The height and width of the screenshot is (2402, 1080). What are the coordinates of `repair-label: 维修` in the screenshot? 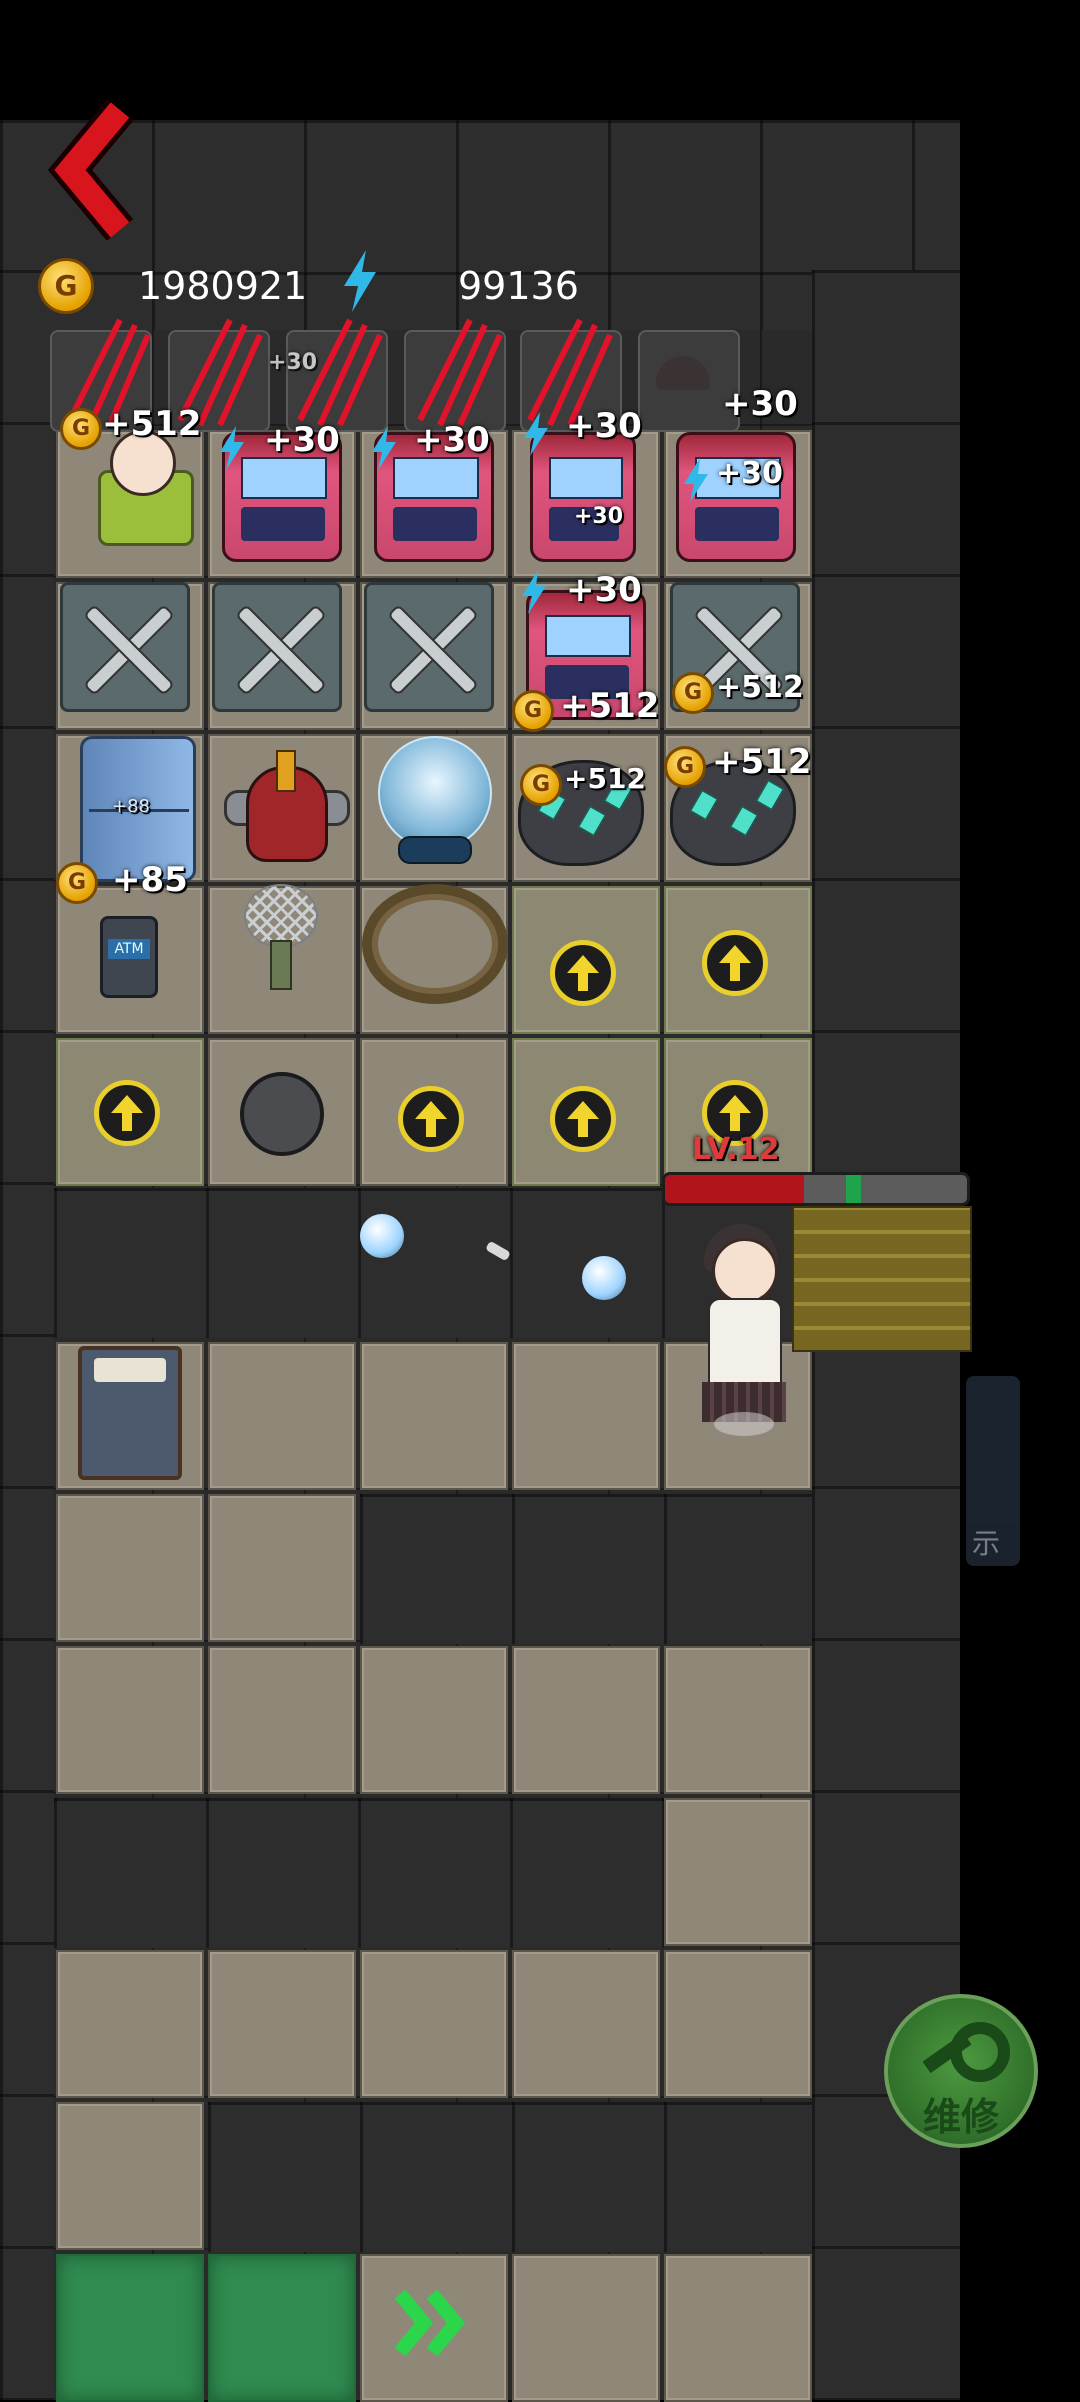 It's located at (960, 2117).